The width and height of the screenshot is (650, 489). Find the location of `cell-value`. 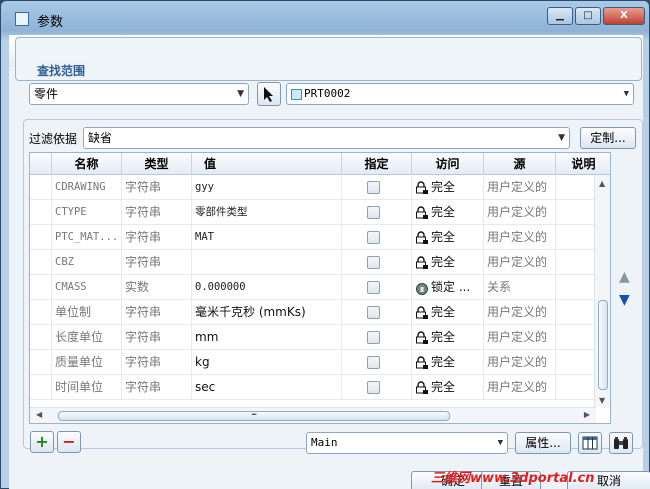

cell-value is located at coordinates (267, 262).